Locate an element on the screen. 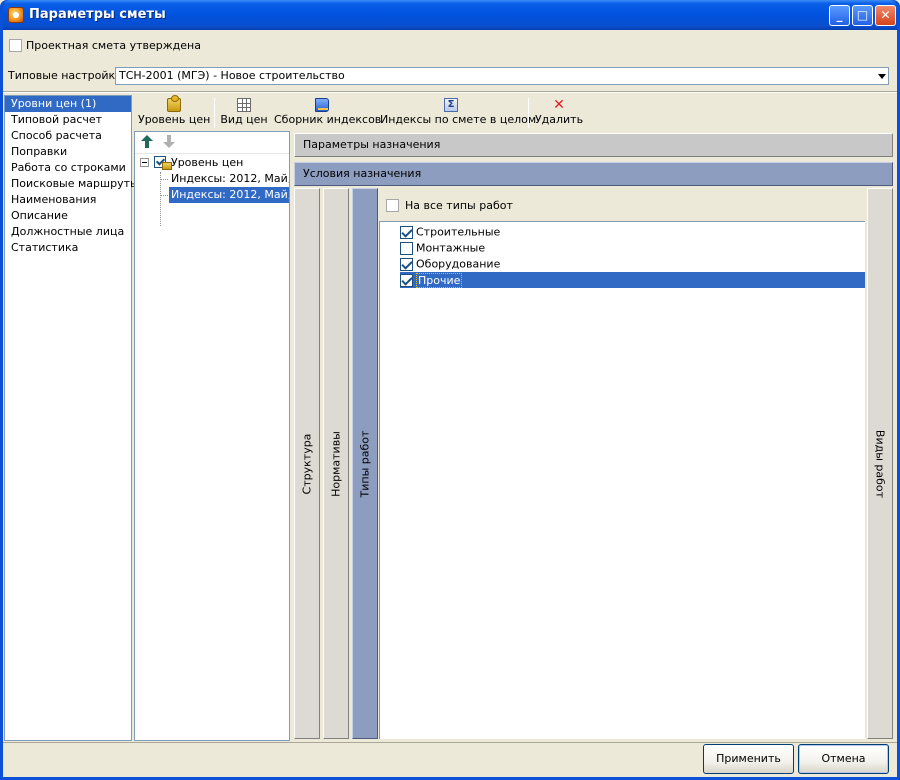 Image resolution: width=900 pixels, height=780 pixels. grid-icon is located at coordinates (244, 105).